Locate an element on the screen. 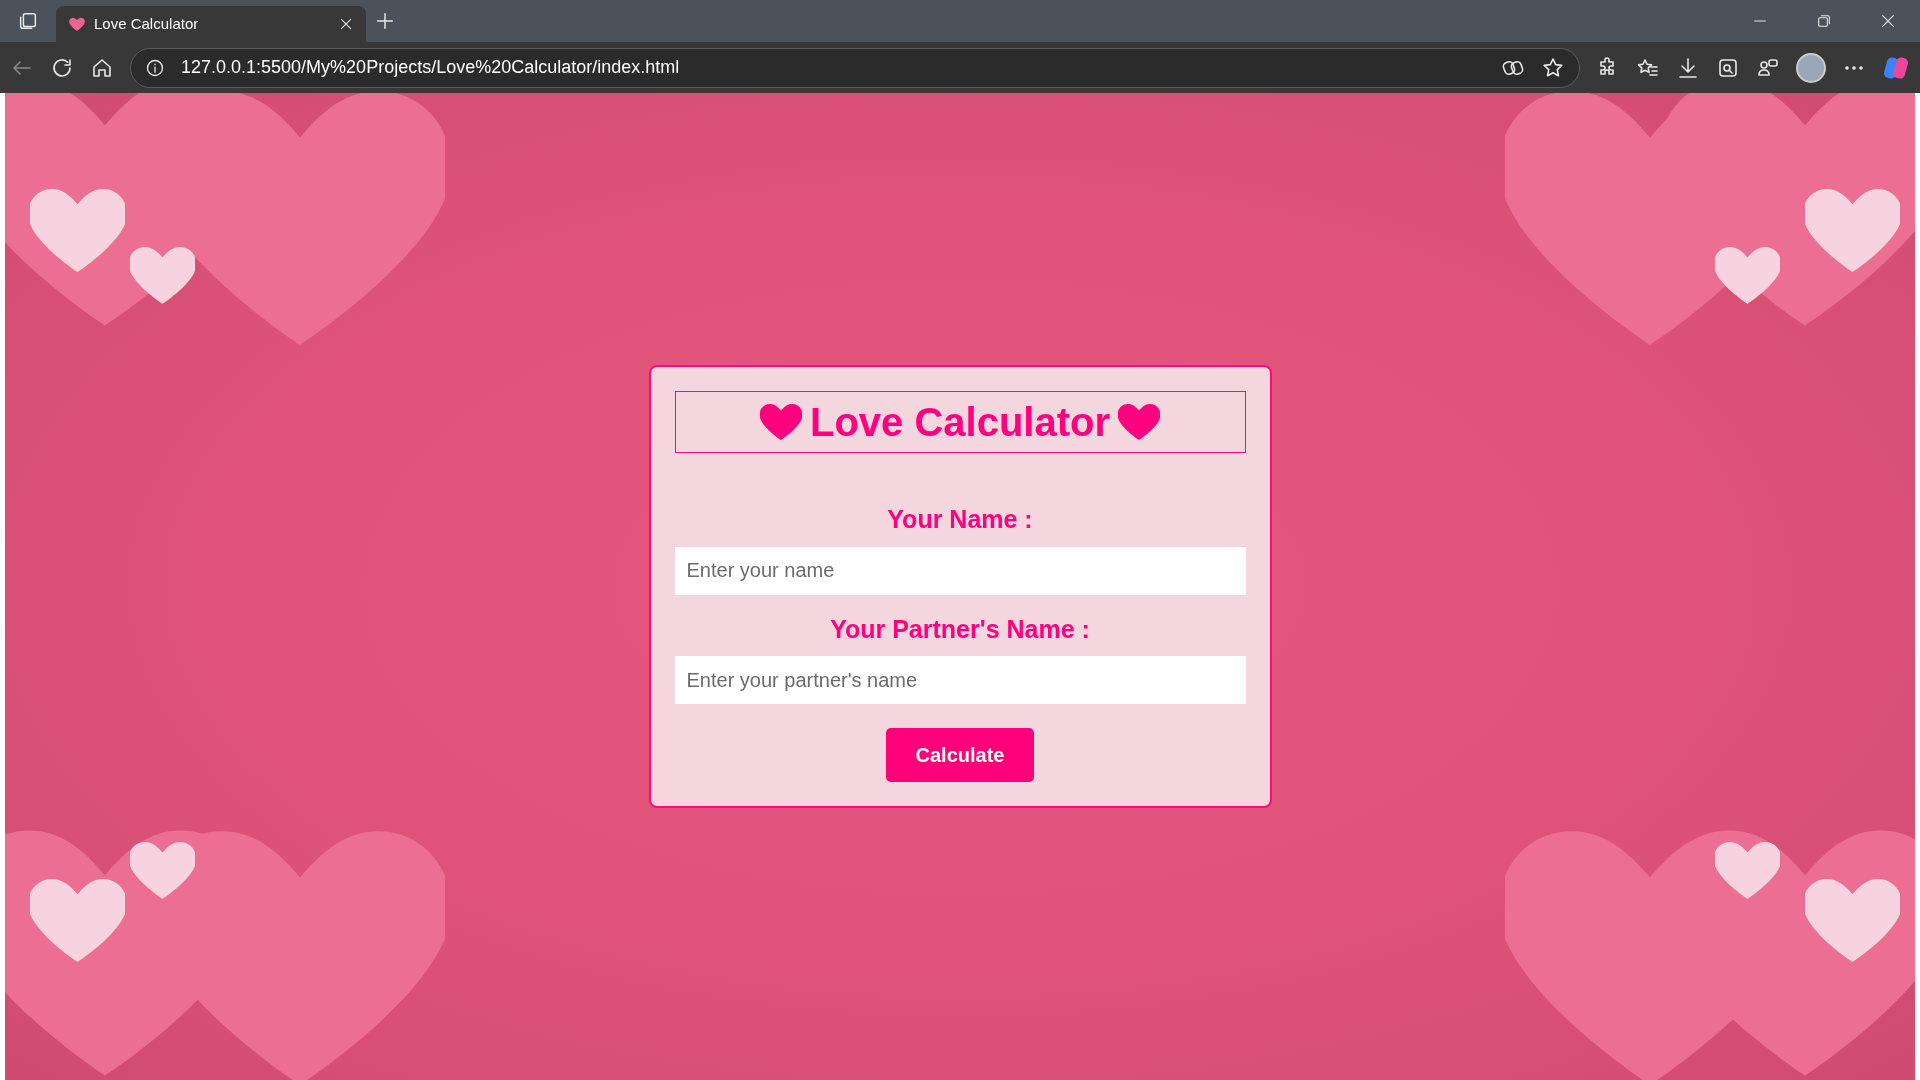 This screenshot has width=1920, height=1080. star-icon is located at coordinates (1553, 67).